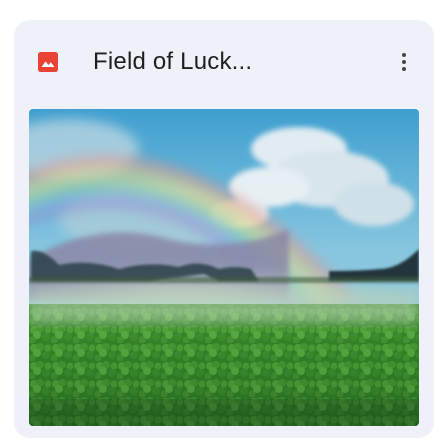  What do you see at coordinates (404, 62) in the screenshot?
I see `more-options-button` at bounding box center [404, 62].